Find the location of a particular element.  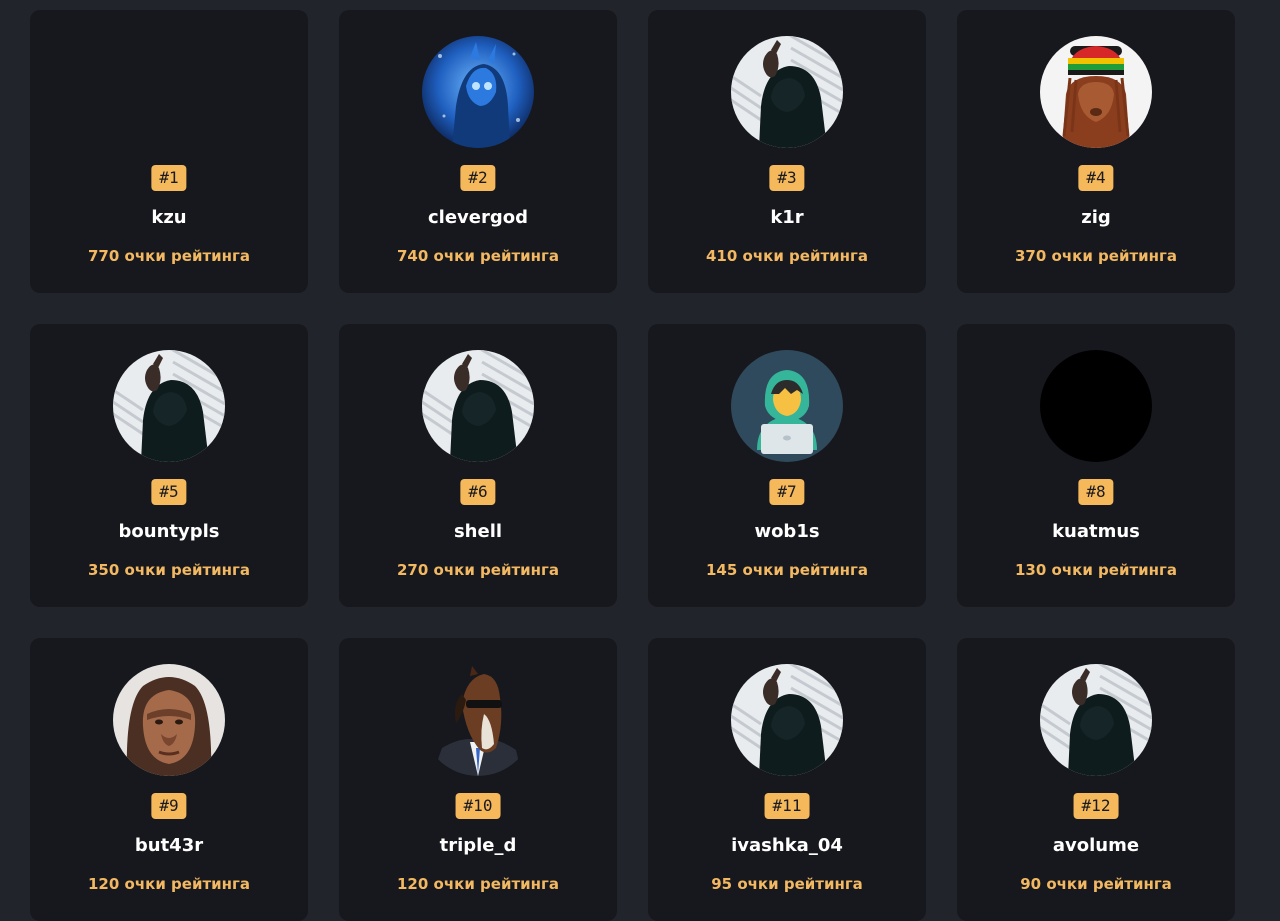

leaderboard-card-6: #6 shell 270 очки рейтинга is located at coordinates (478, 465).